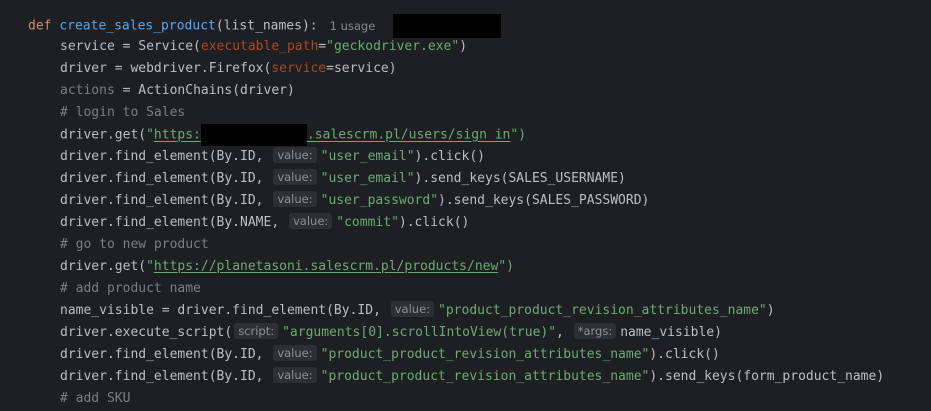 The height and width of the screenshot is (411, 931). I want to click on code-text: ).send_keys(SALES_USERNAME), so click(520, 178).